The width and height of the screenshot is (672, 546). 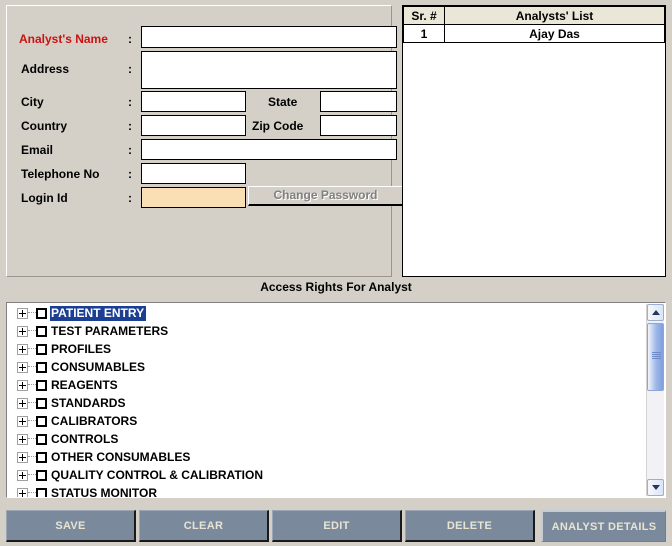 I want to click on email-input, so click(x=269, y=149).